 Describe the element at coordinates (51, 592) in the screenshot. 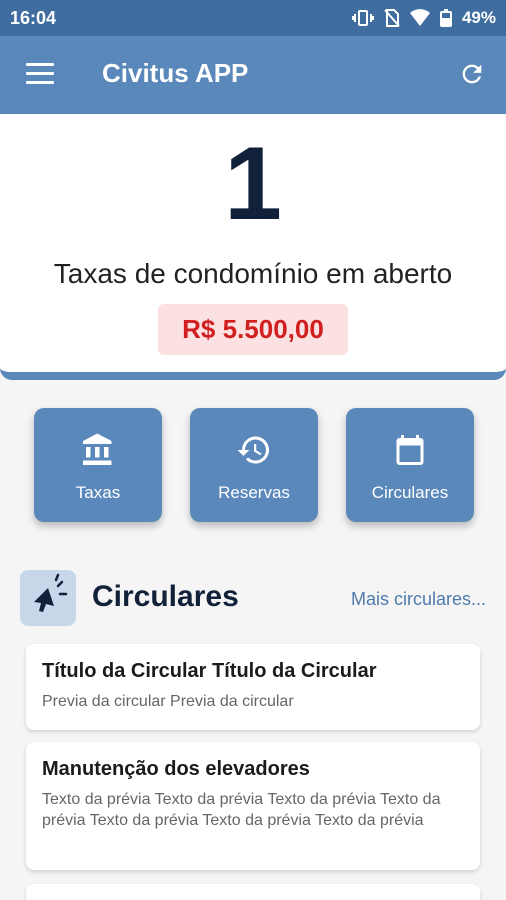

I see `megaphone-icon` at that location.